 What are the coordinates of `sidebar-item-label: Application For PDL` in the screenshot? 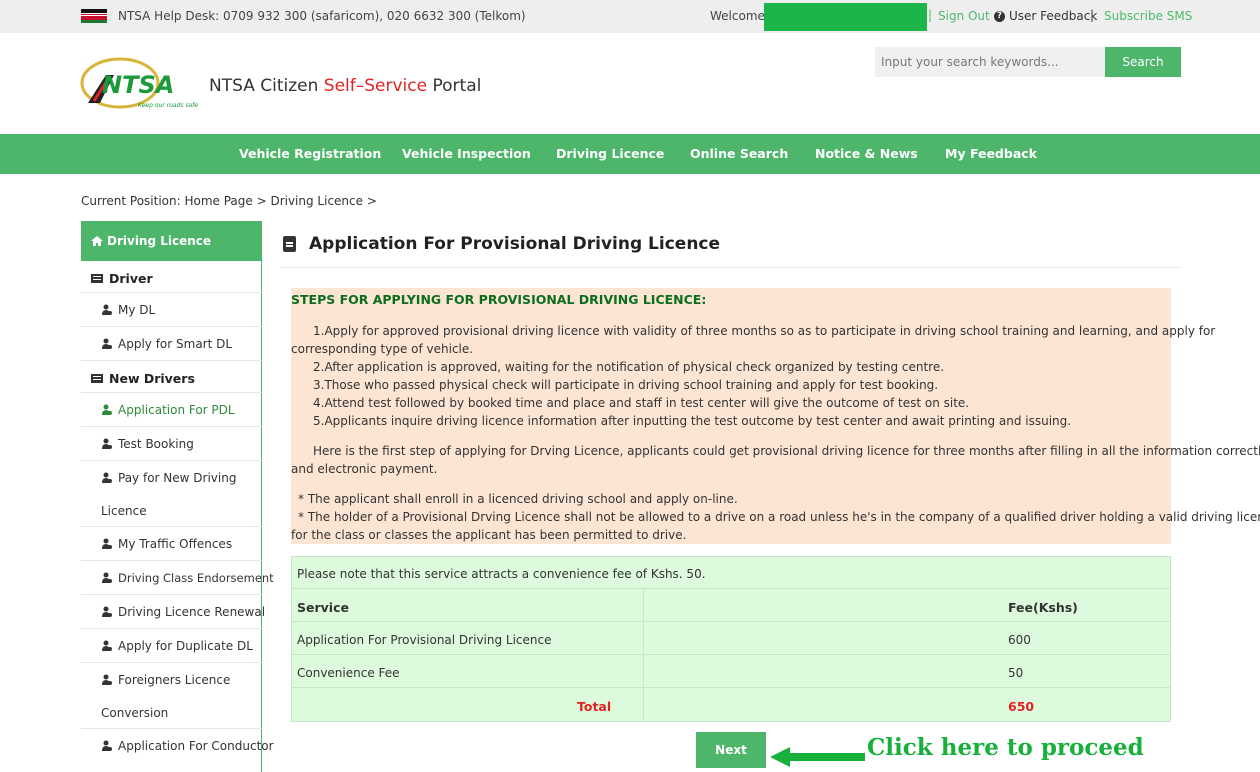 It's located at (176, 410).